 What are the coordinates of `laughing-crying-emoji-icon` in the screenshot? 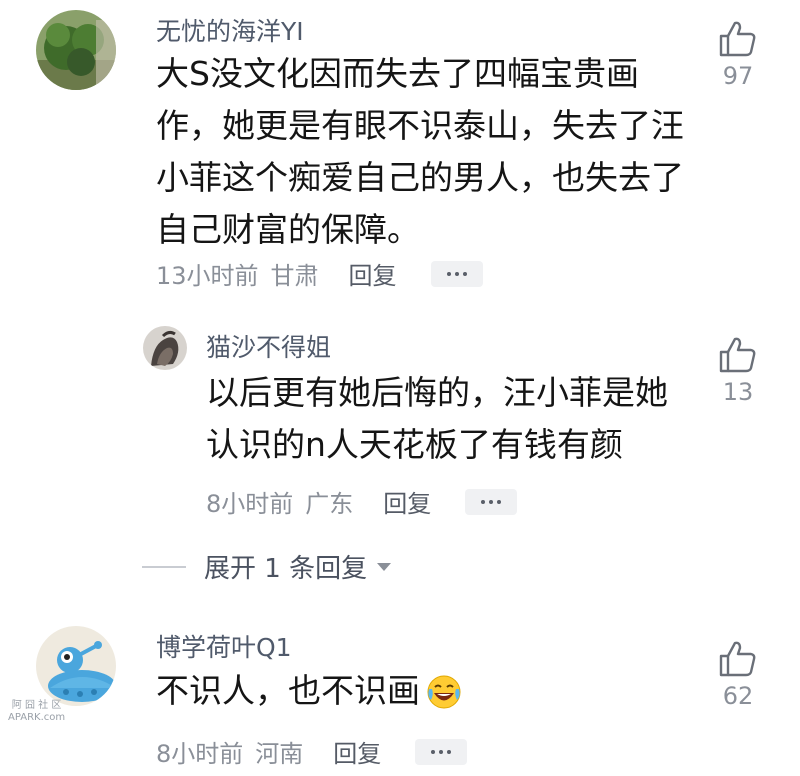 It's located at (444, 691).